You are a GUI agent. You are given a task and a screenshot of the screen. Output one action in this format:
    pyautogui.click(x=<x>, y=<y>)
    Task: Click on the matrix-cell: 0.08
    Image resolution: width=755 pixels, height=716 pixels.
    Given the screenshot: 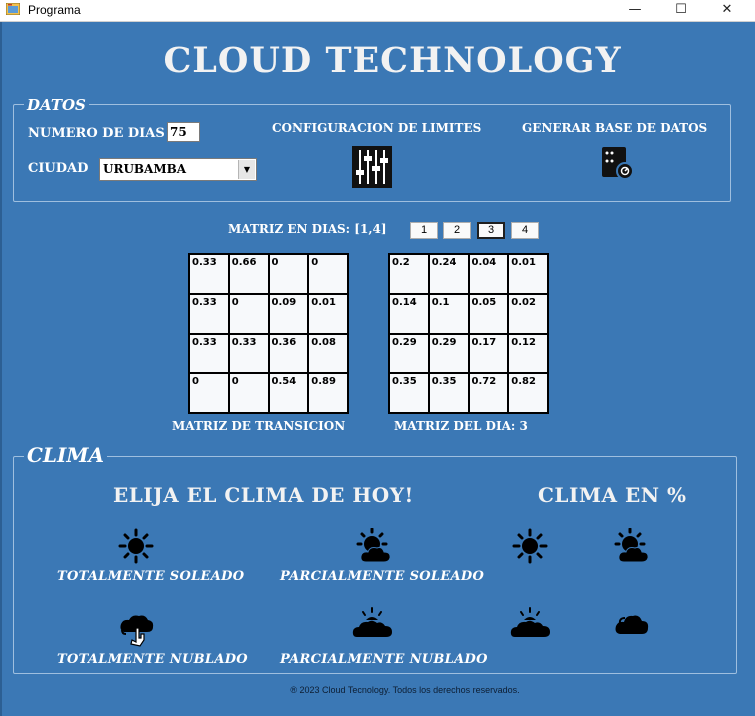 What is the action you would take?
    pyautogui.click(x=328, y=353)
    